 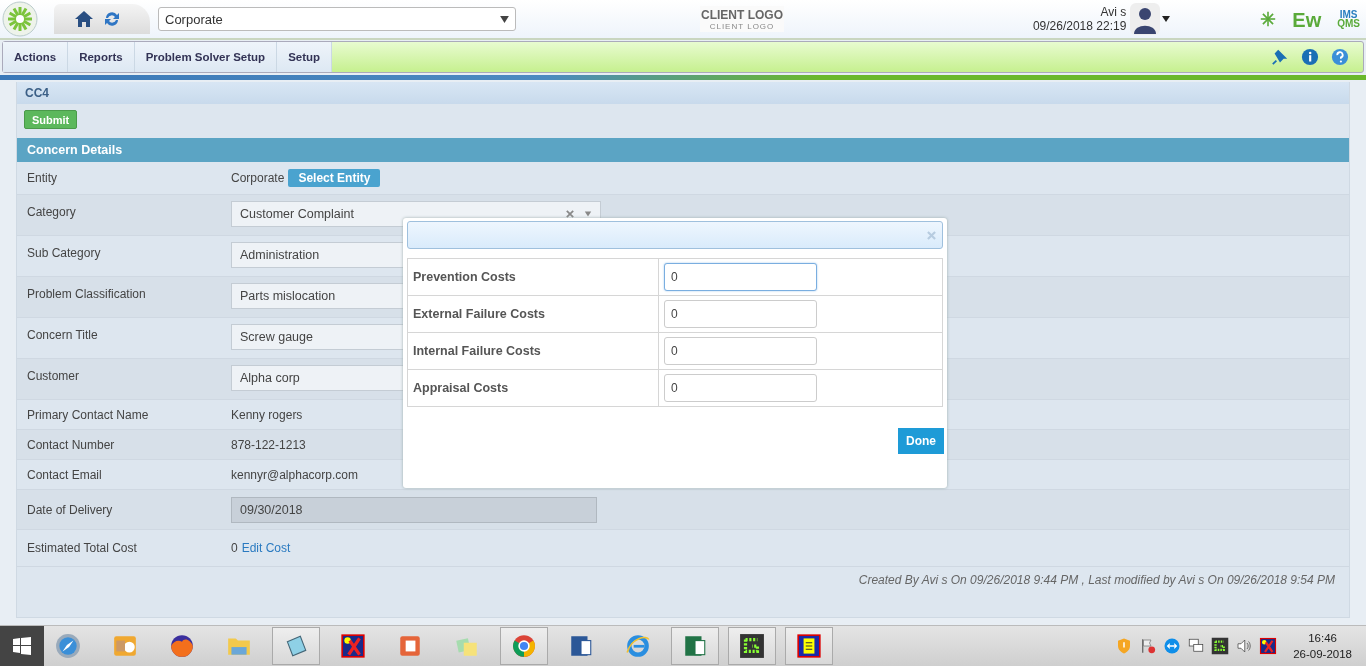 I want to click on client-logo: CLIENT LOGO CLIENT LOGO, so click(x=742, y=19).